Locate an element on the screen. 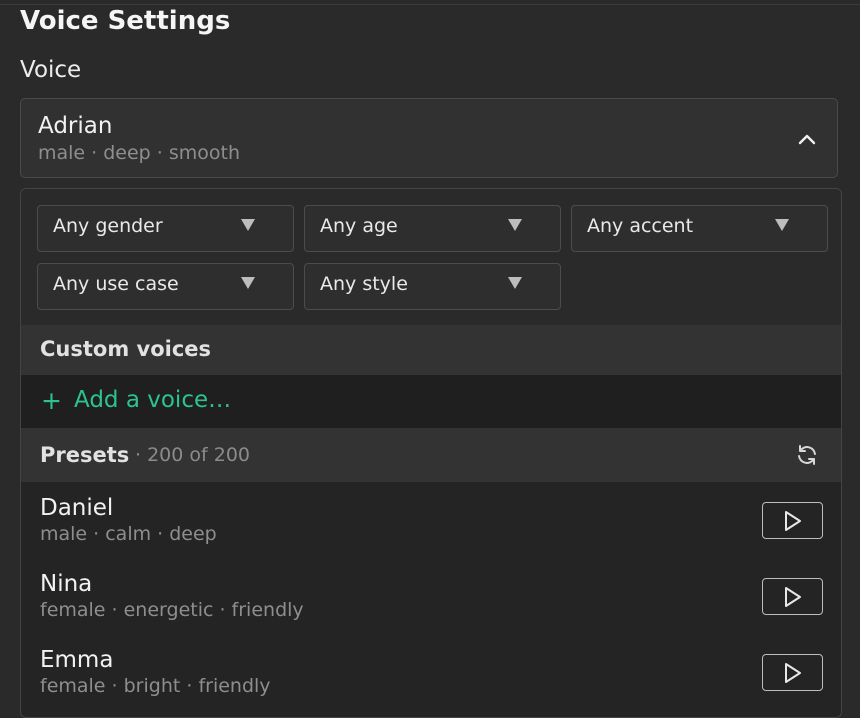  selected-voice-name: Adrian is located at coordinates (75, 126).